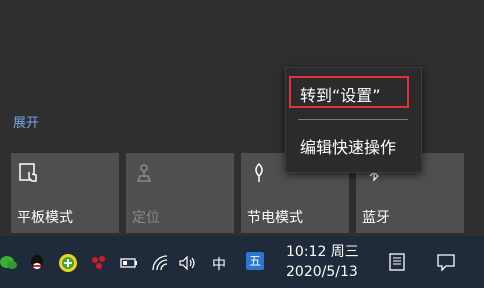 The height and width of the screenshot is (288, 484). What do you see at coordinates (68, 263) in the screenshot?
I see `360-security-icon` at bounding box center [68, 263].